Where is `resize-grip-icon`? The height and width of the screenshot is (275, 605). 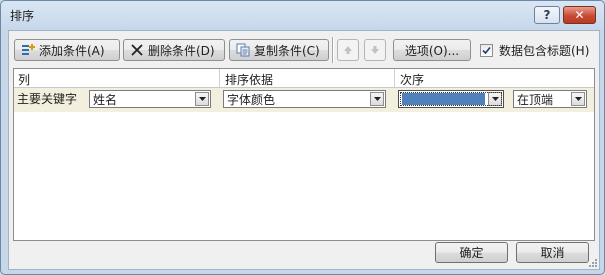 resize-grip-icon is located at coordinates (593, 263).